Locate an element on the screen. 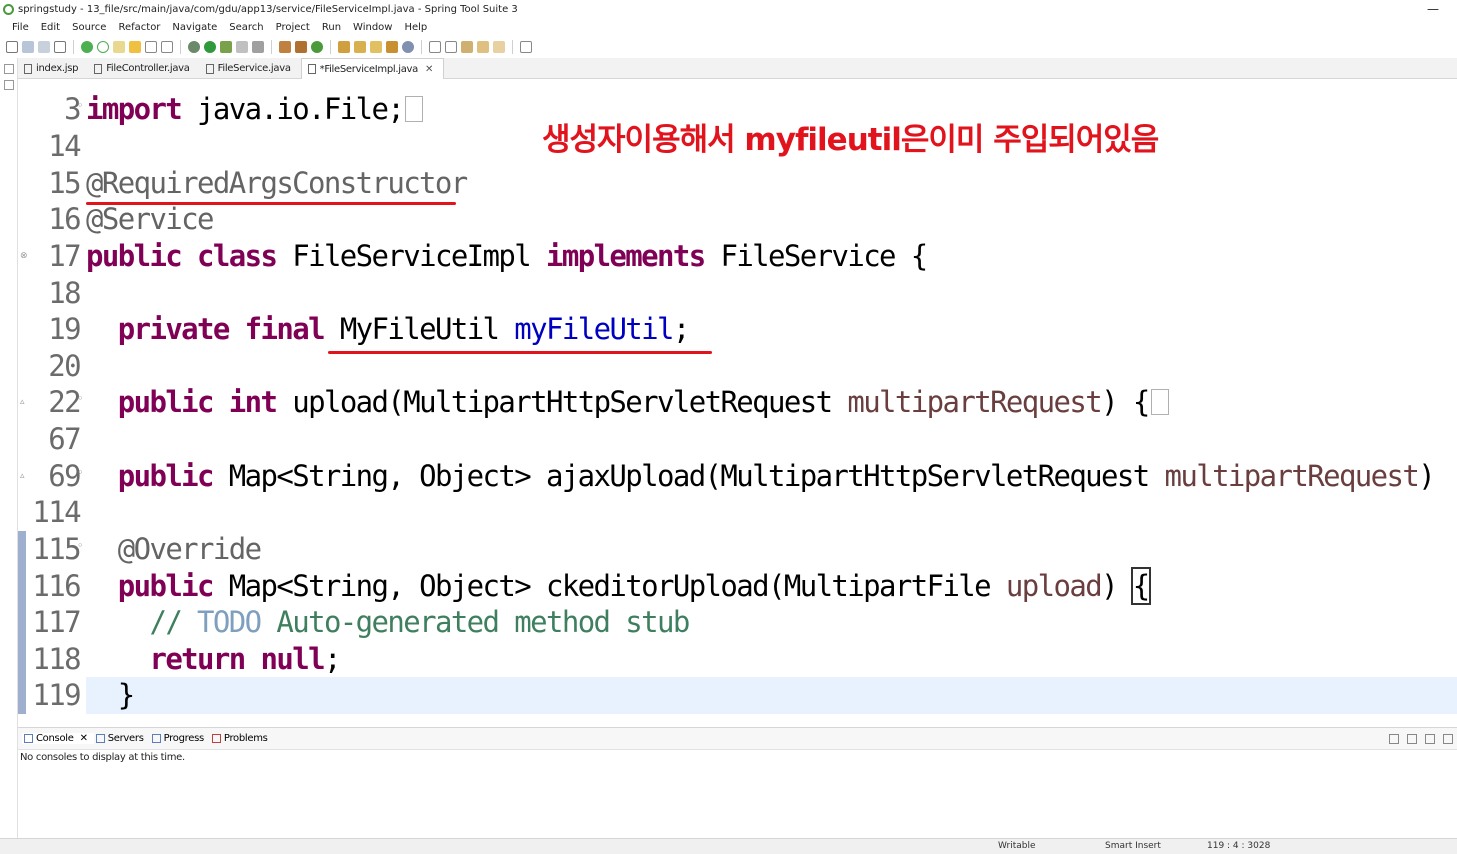 The height and width of the screenshot is (854, 1457). line-number: 20 is located at coordinates (64, 366).